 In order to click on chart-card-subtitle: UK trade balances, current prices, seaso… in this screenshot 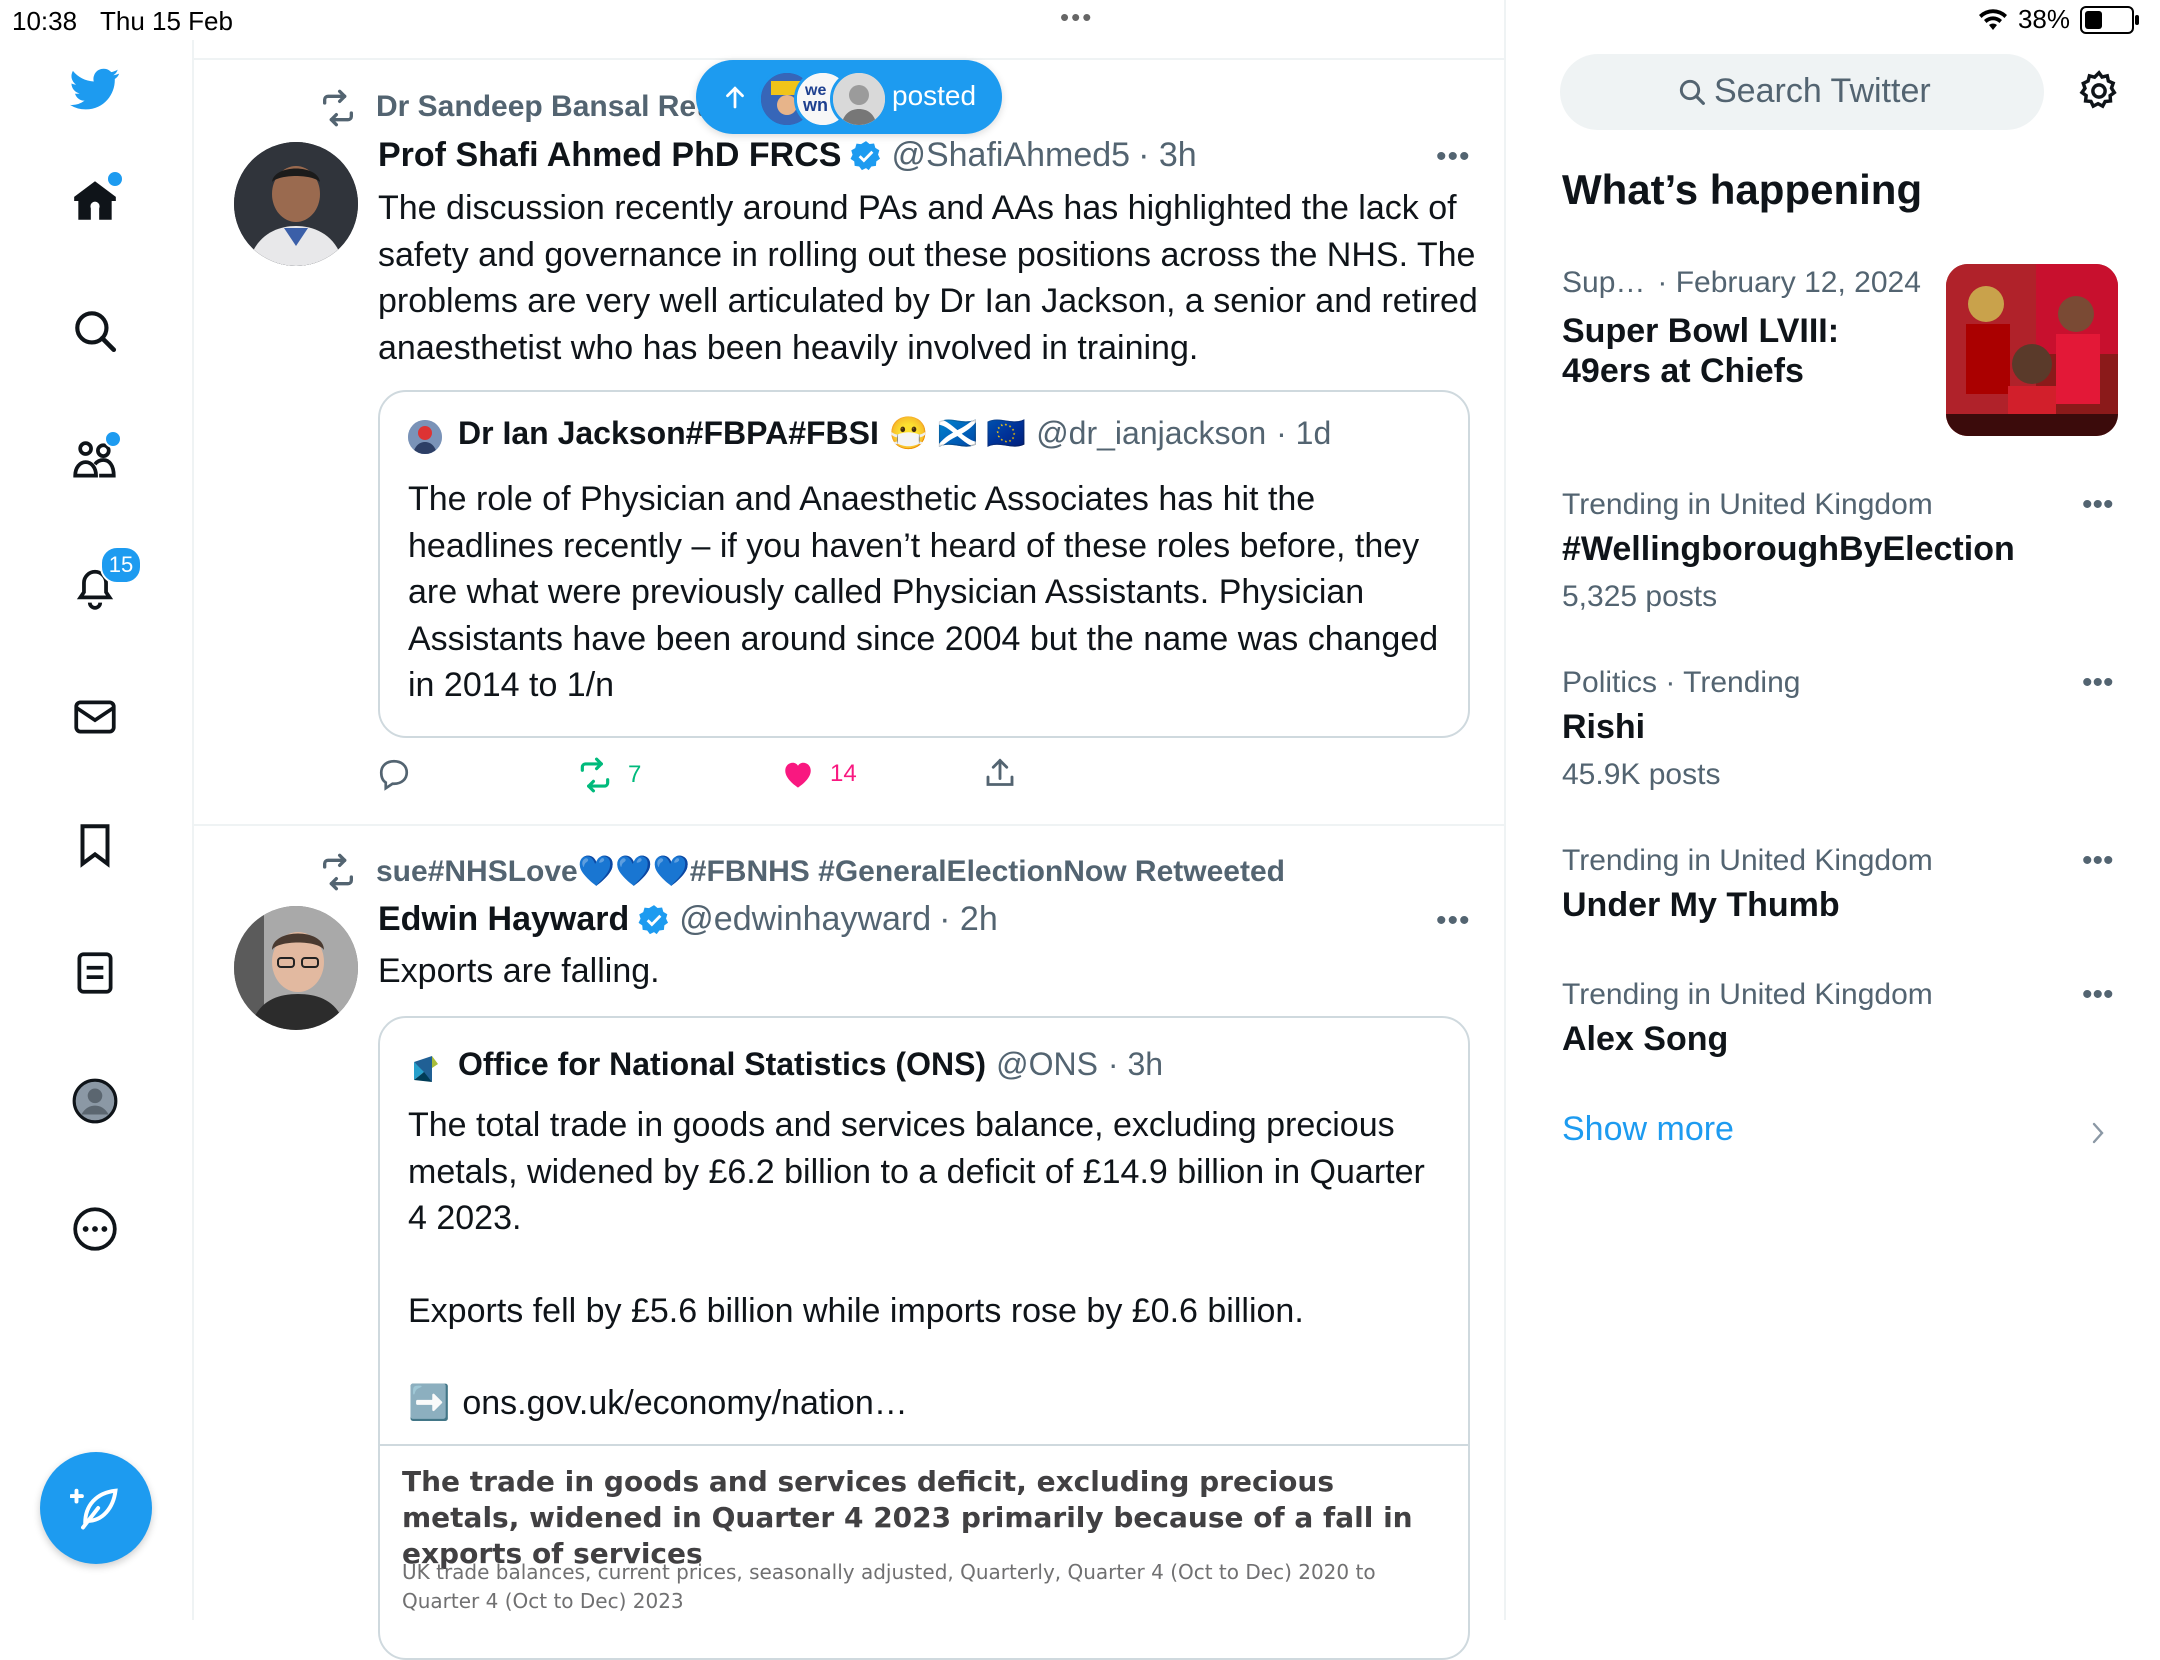, I will do `click(889, 1586)`.